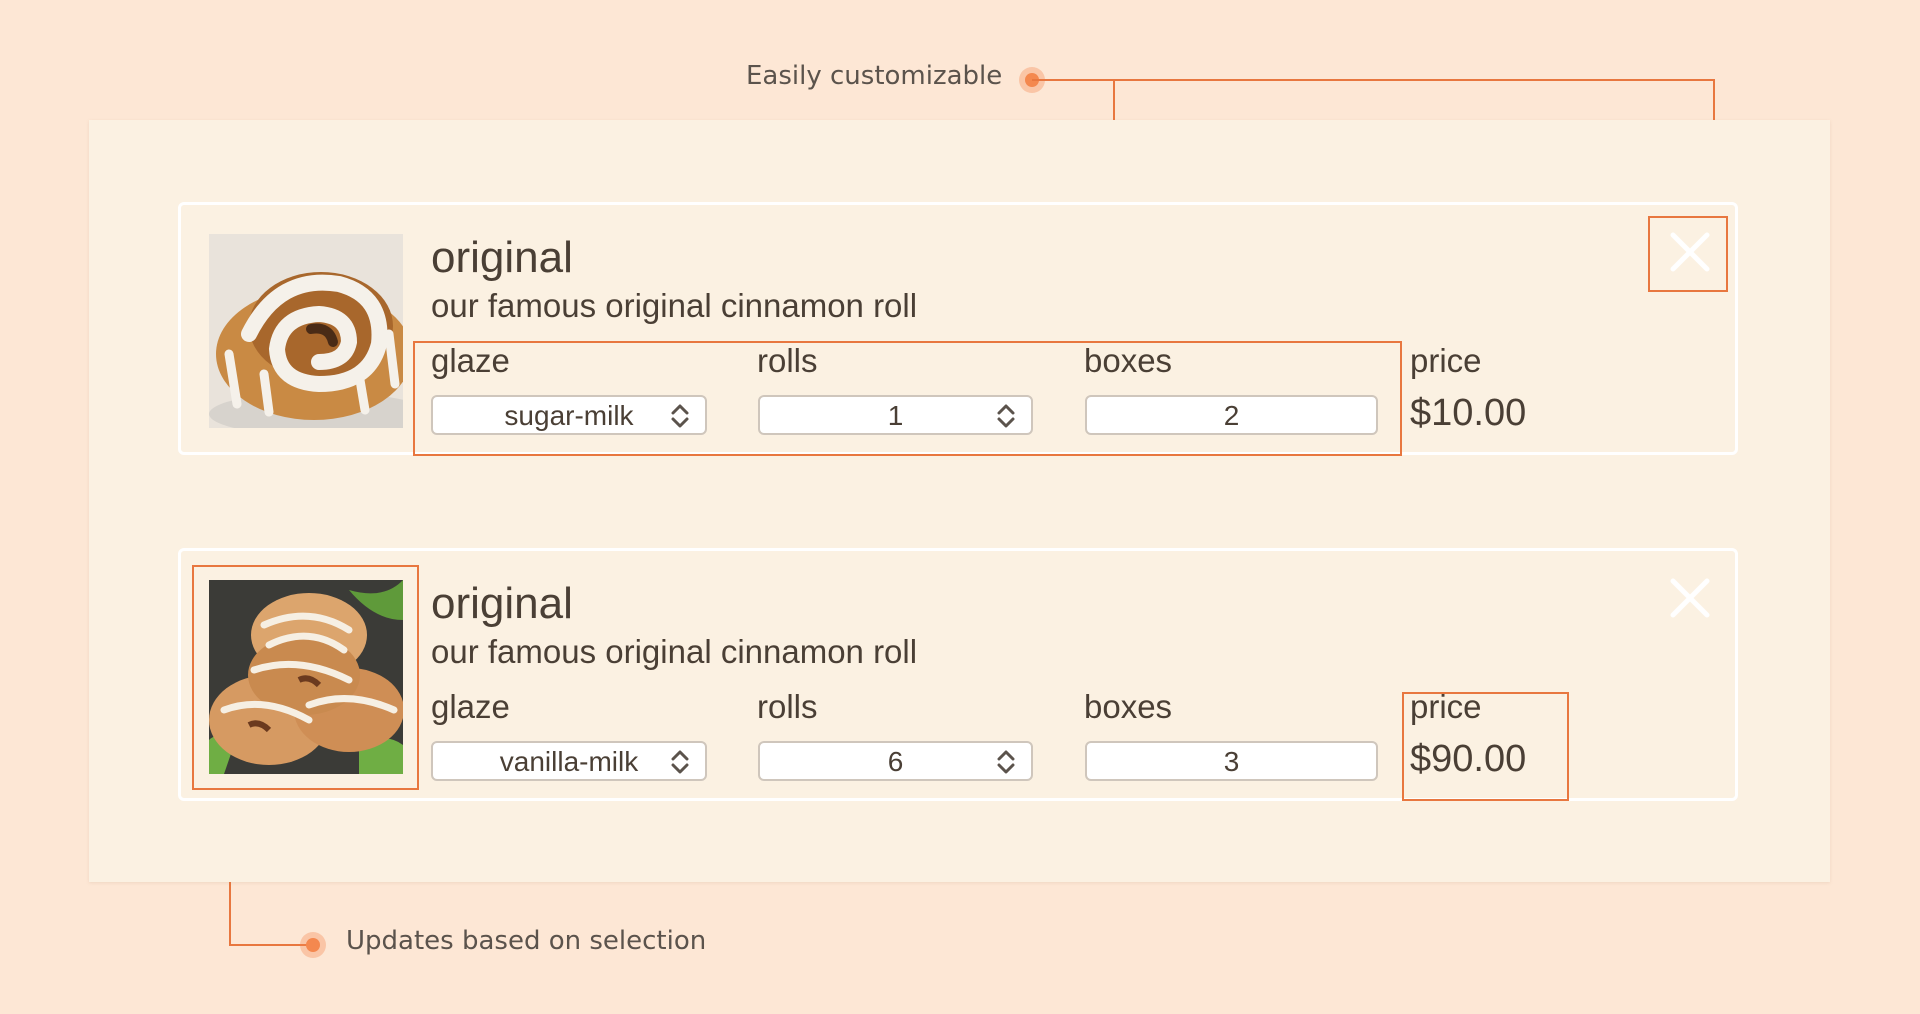 This screenshot has width=1920, height=1014. Describe the element at coordinates (526, 941) in the screenshot. I see `annotation-updates-based-on-selection: Updates based on selection` at that location.